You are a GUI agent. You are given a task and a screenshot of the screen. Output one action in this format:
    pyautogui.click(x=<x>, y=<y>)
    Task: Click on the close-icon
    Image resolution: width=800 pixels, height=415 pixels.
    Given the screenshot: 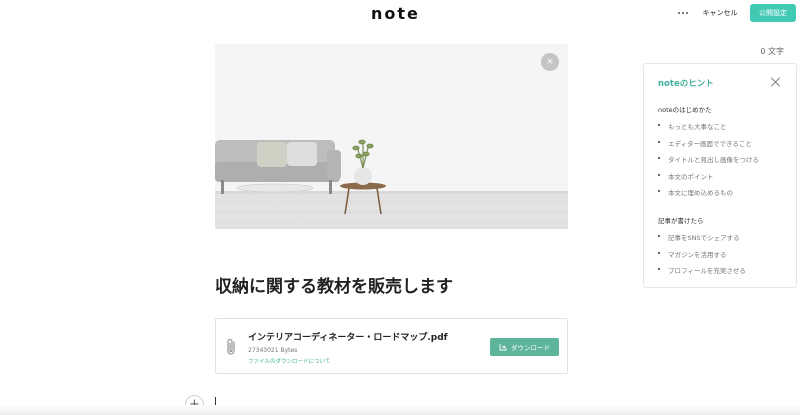 What is the action you would take?
    pyautogui.click(x=776, y=82)
    